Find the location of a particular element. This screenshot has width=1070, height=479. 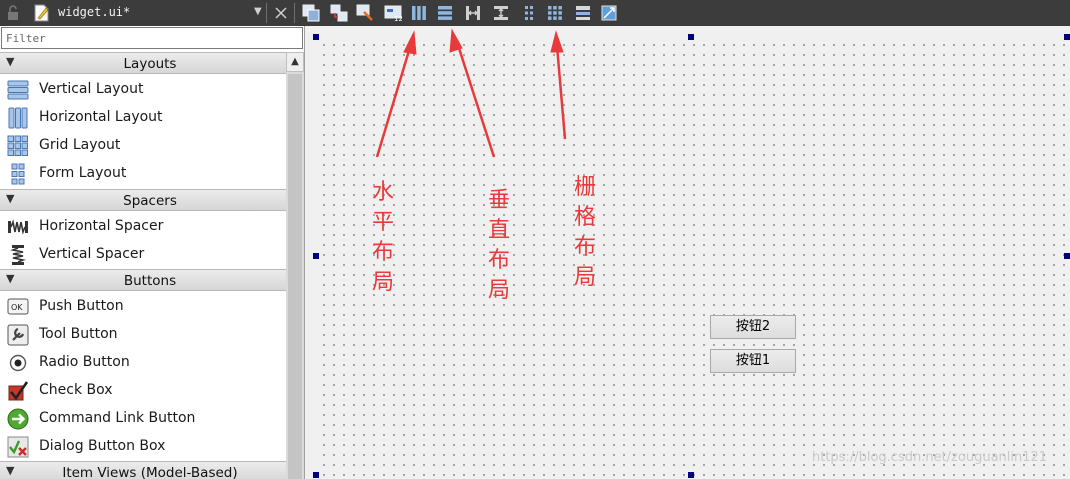

widget-item-dialog-button-box: Dialog Button Box is located at coordinates (143, 446).